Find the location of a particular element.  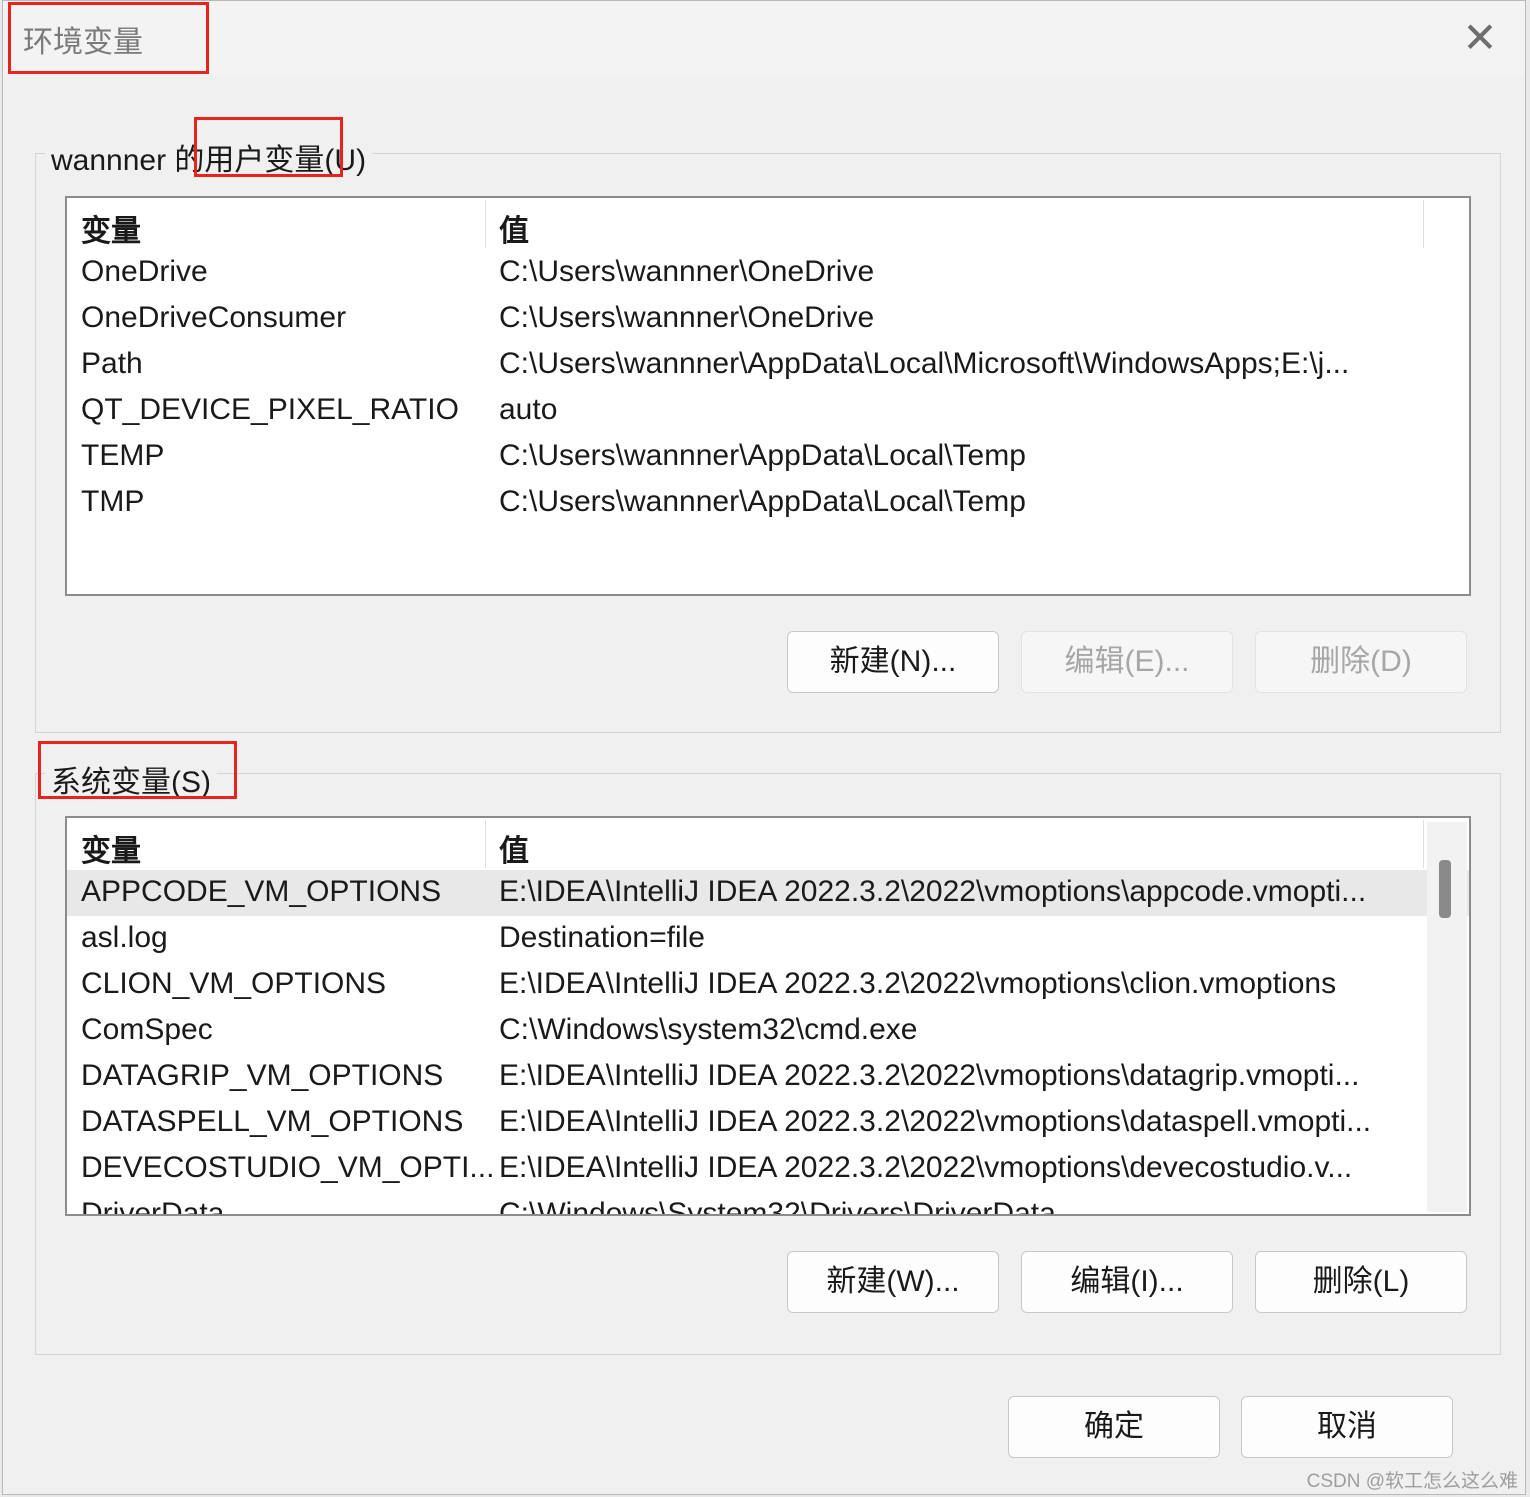

highlight-box-title is located at coordinates (108, 38).